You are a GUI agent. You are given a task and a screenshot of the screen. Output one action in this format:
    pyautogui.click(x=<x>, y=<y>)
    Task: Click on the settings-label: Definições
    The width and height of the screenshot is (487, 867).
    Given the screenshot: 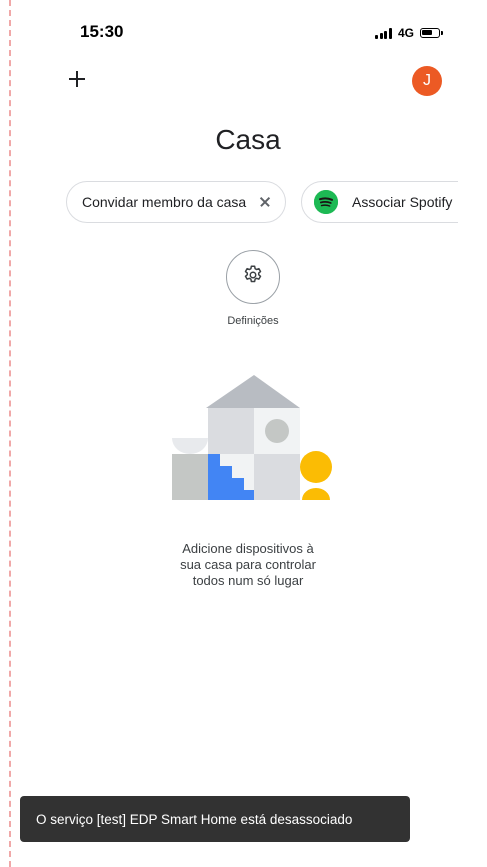 What is the action you would take?
    pyautogui.click(x=253, y=321)
    